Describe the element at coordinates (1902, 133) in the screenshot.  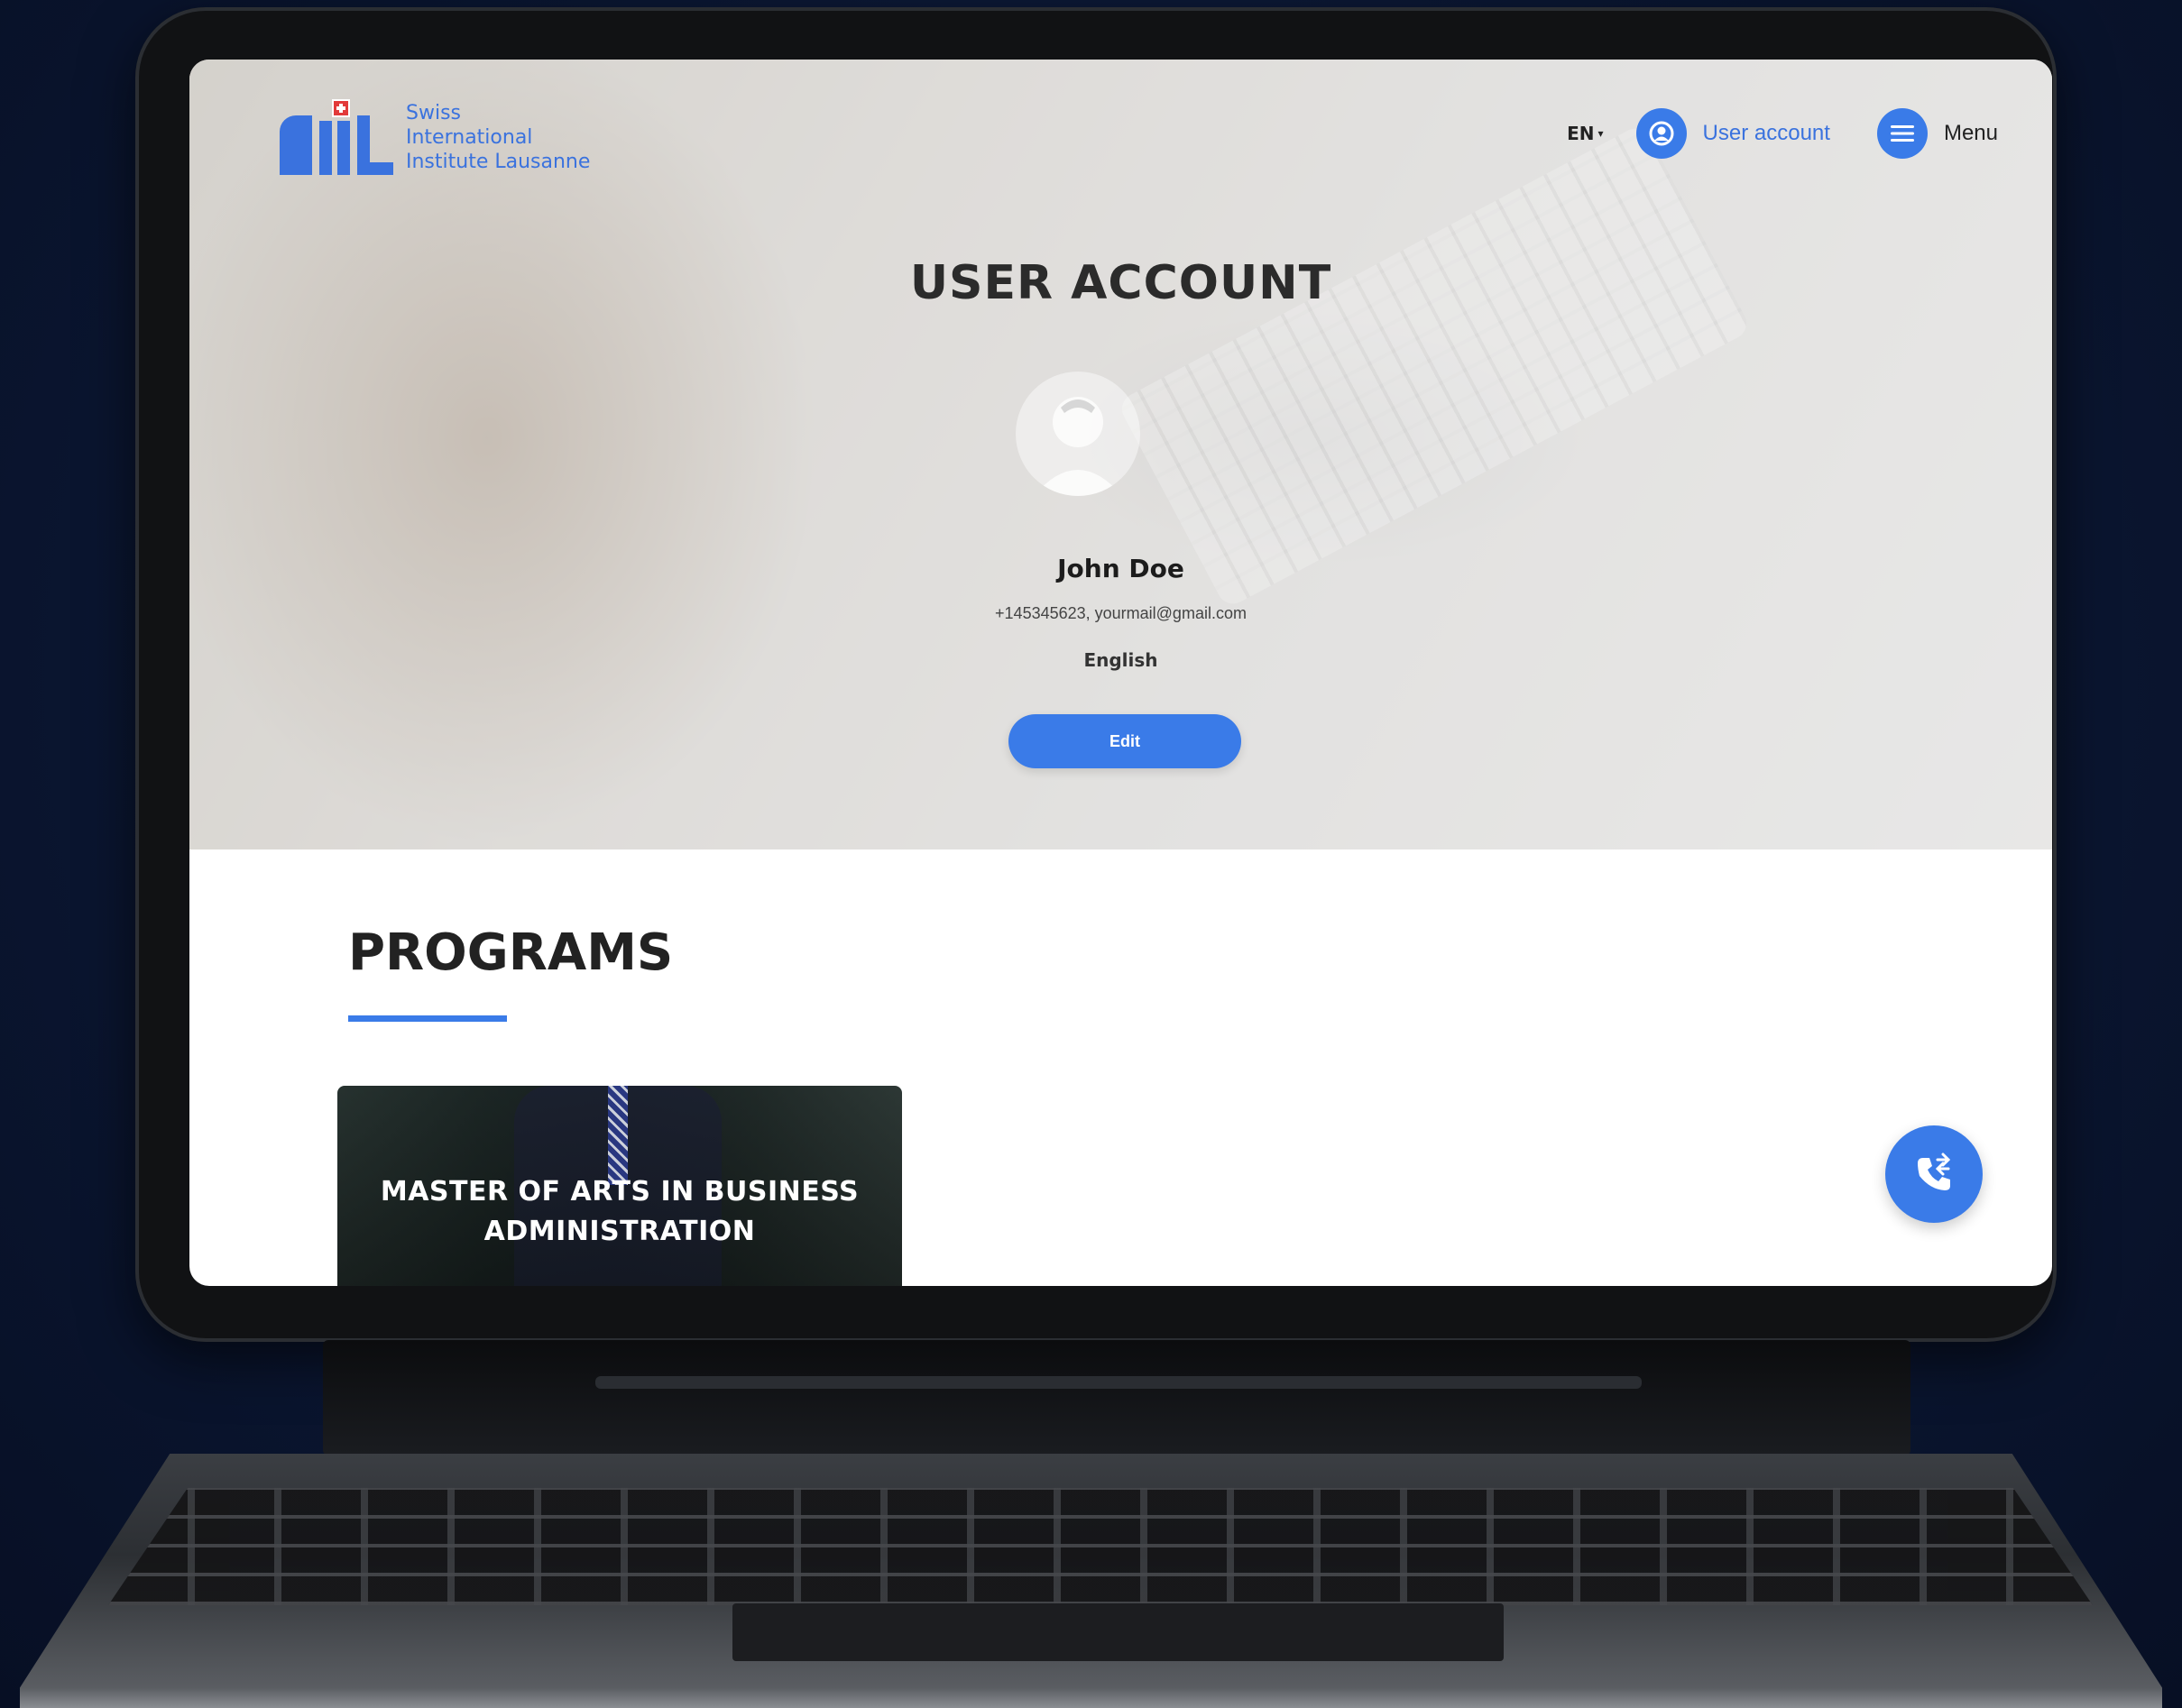
I see `hamburger-icon` at that location.